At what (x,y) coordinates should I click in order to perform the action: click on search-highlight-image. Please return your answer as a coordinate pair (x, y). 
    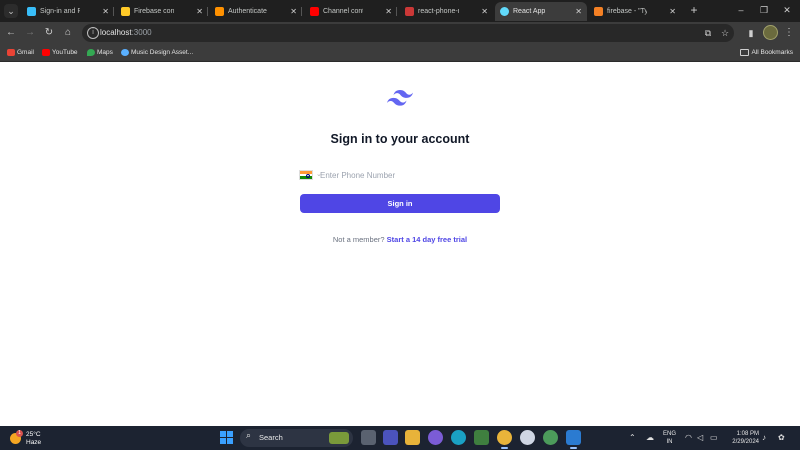
    Looking at the image, I should click on (339, 438).